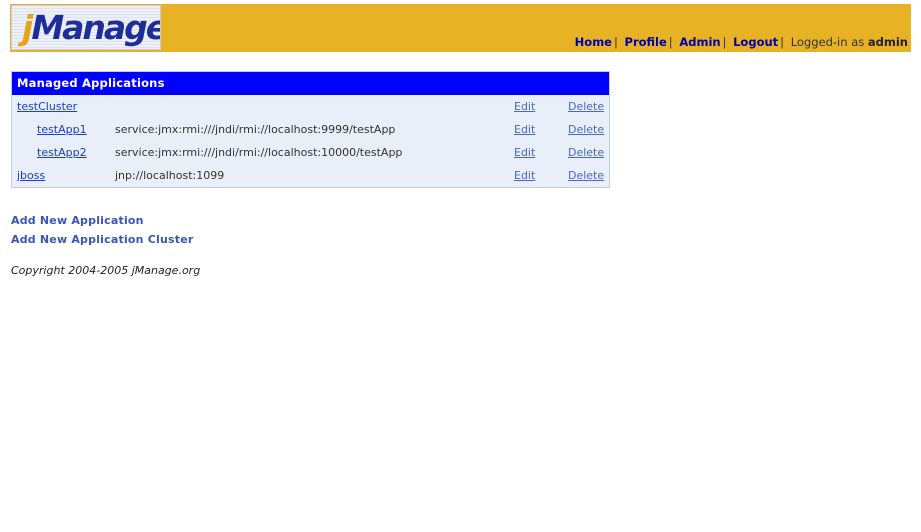 The image size is (921, 532). Describe the element at coordinates (646, 42) in the screenshot. I see `nav-profile-link: Profile` at that location.